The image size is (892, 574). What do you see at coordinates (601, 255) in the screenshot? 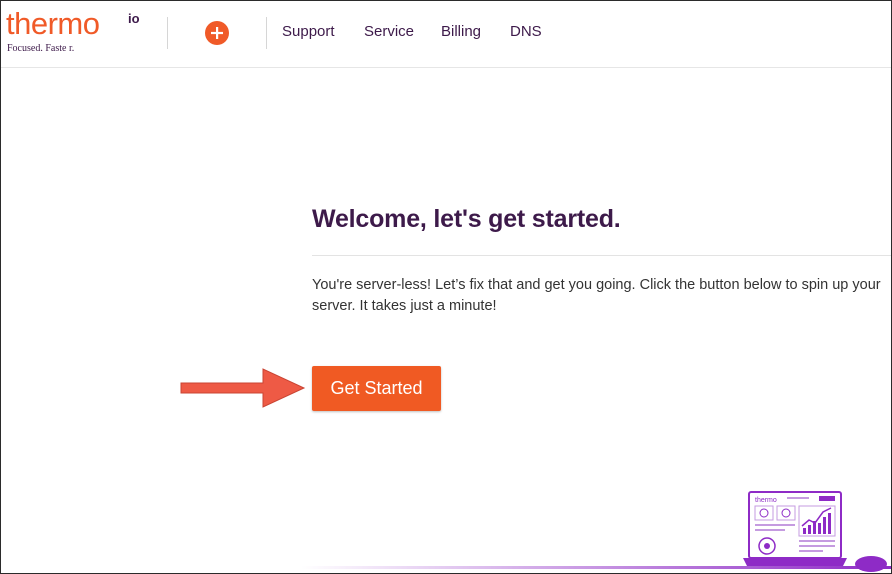
I see `title-divider` at bounding box center [601, 255].